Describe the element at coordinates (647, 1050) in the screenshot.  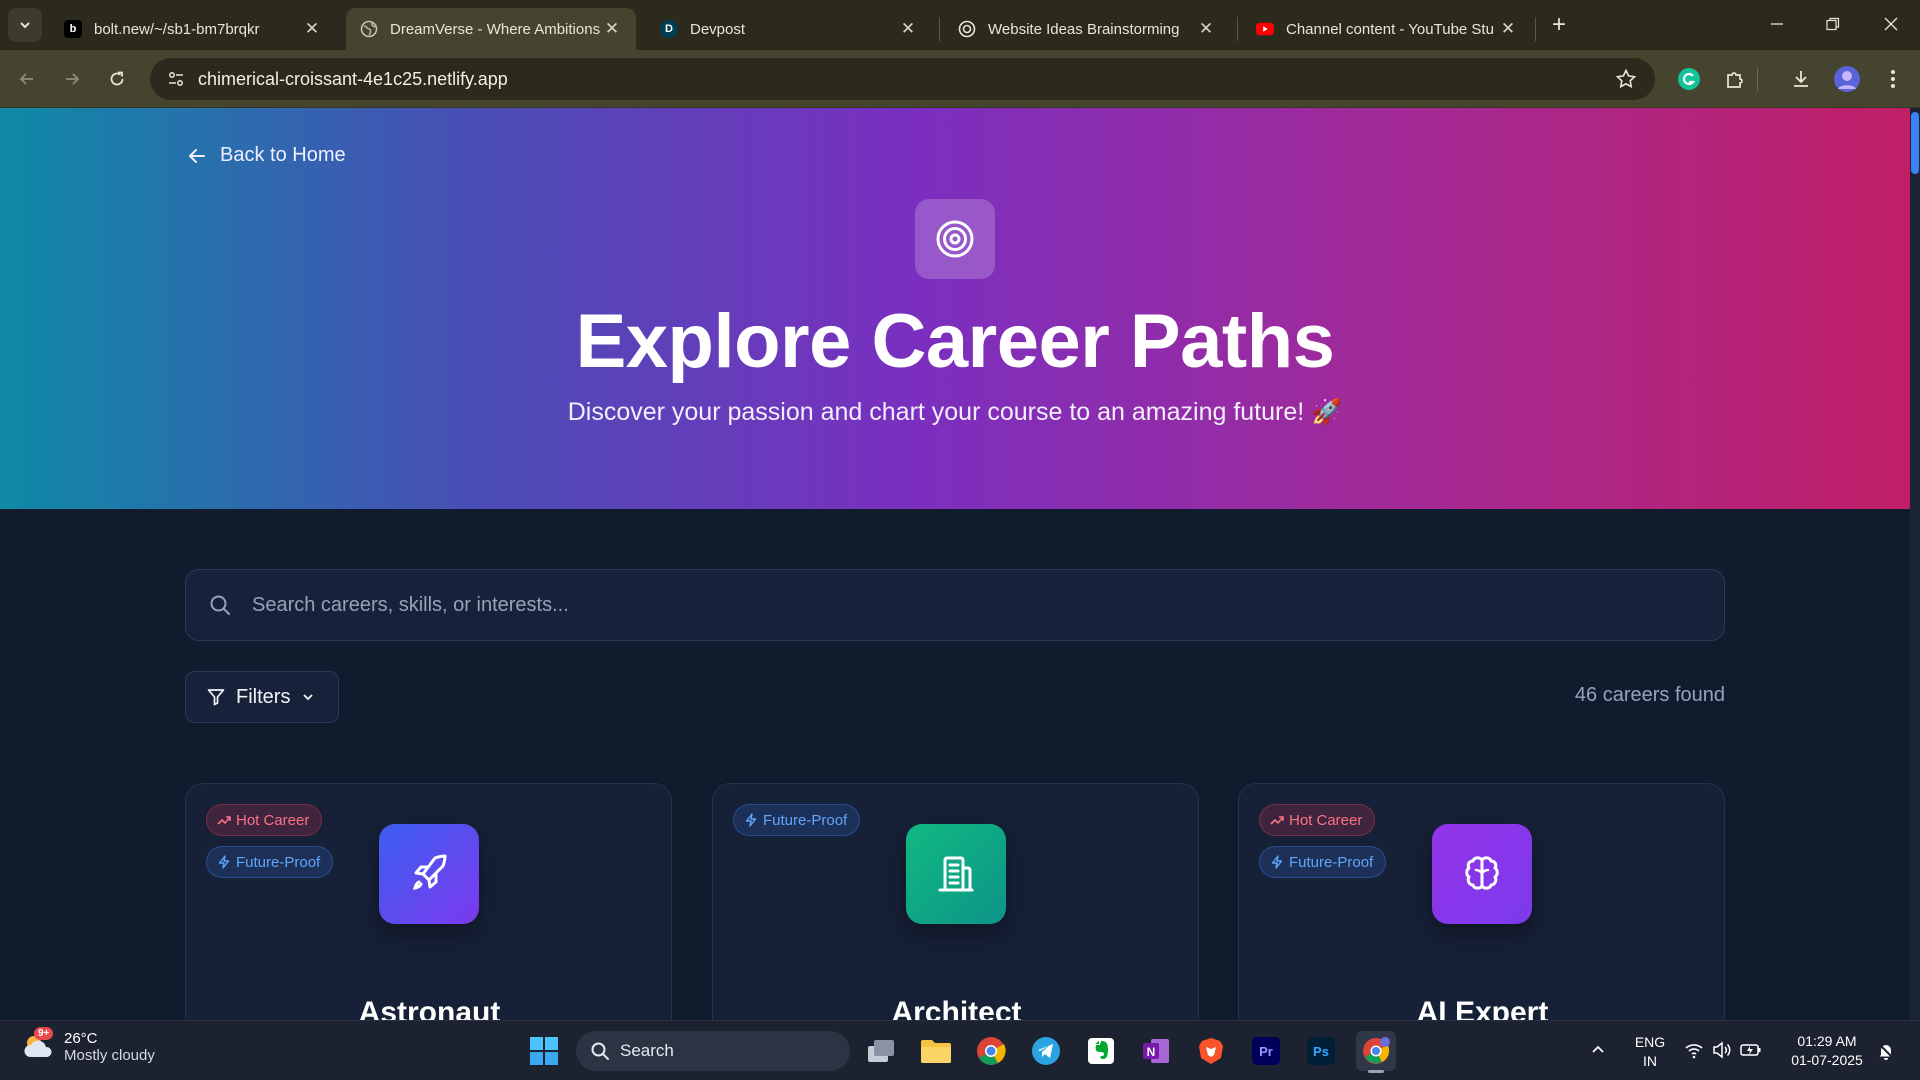
I see `taskbar-search-label: Search` at that location.